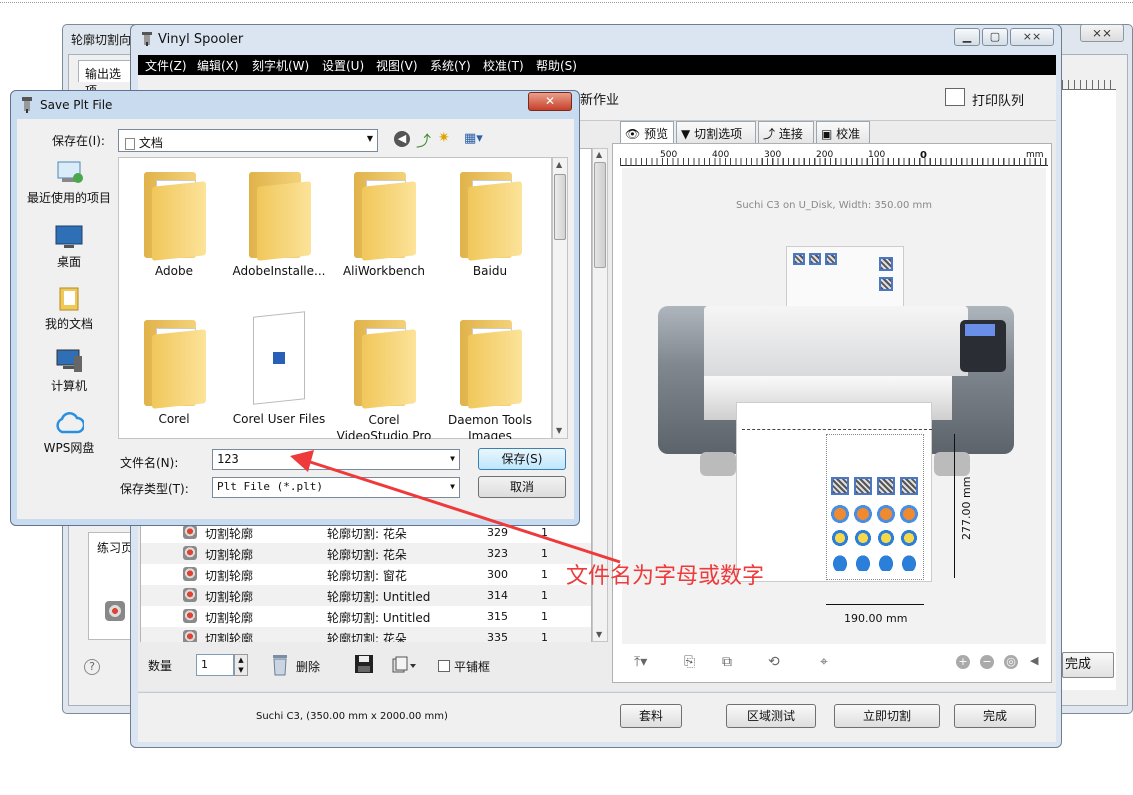 This screenshot has height=795, width=1133. Describe the element at coordinates (70, 423) in the screenshot. I see `cloud-icon` at that location.